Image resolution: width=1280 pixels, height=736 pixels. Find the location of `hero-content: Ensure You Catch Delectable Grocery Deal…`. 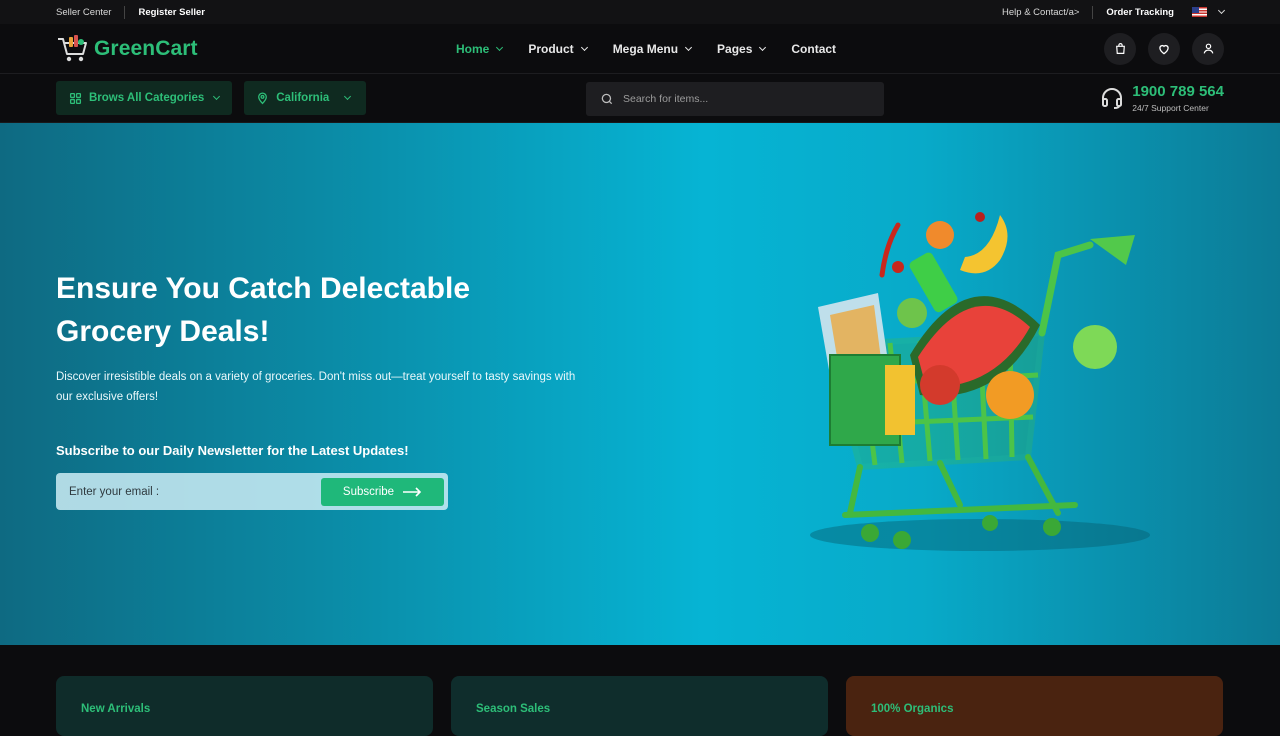

hero-content: Ensure You Catch Delectable Grocery Deal… is located at coordinates (326, 388).